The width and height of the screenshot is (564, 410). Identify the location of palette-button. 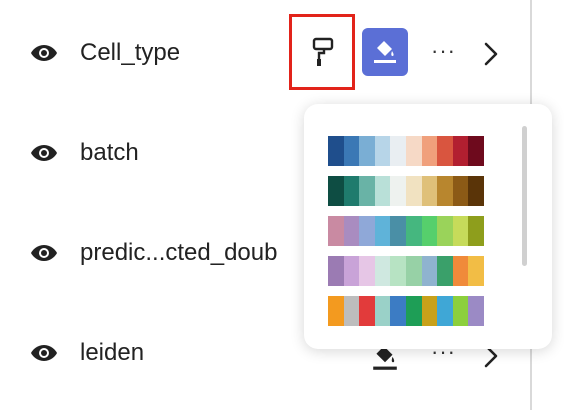
(322, 52).